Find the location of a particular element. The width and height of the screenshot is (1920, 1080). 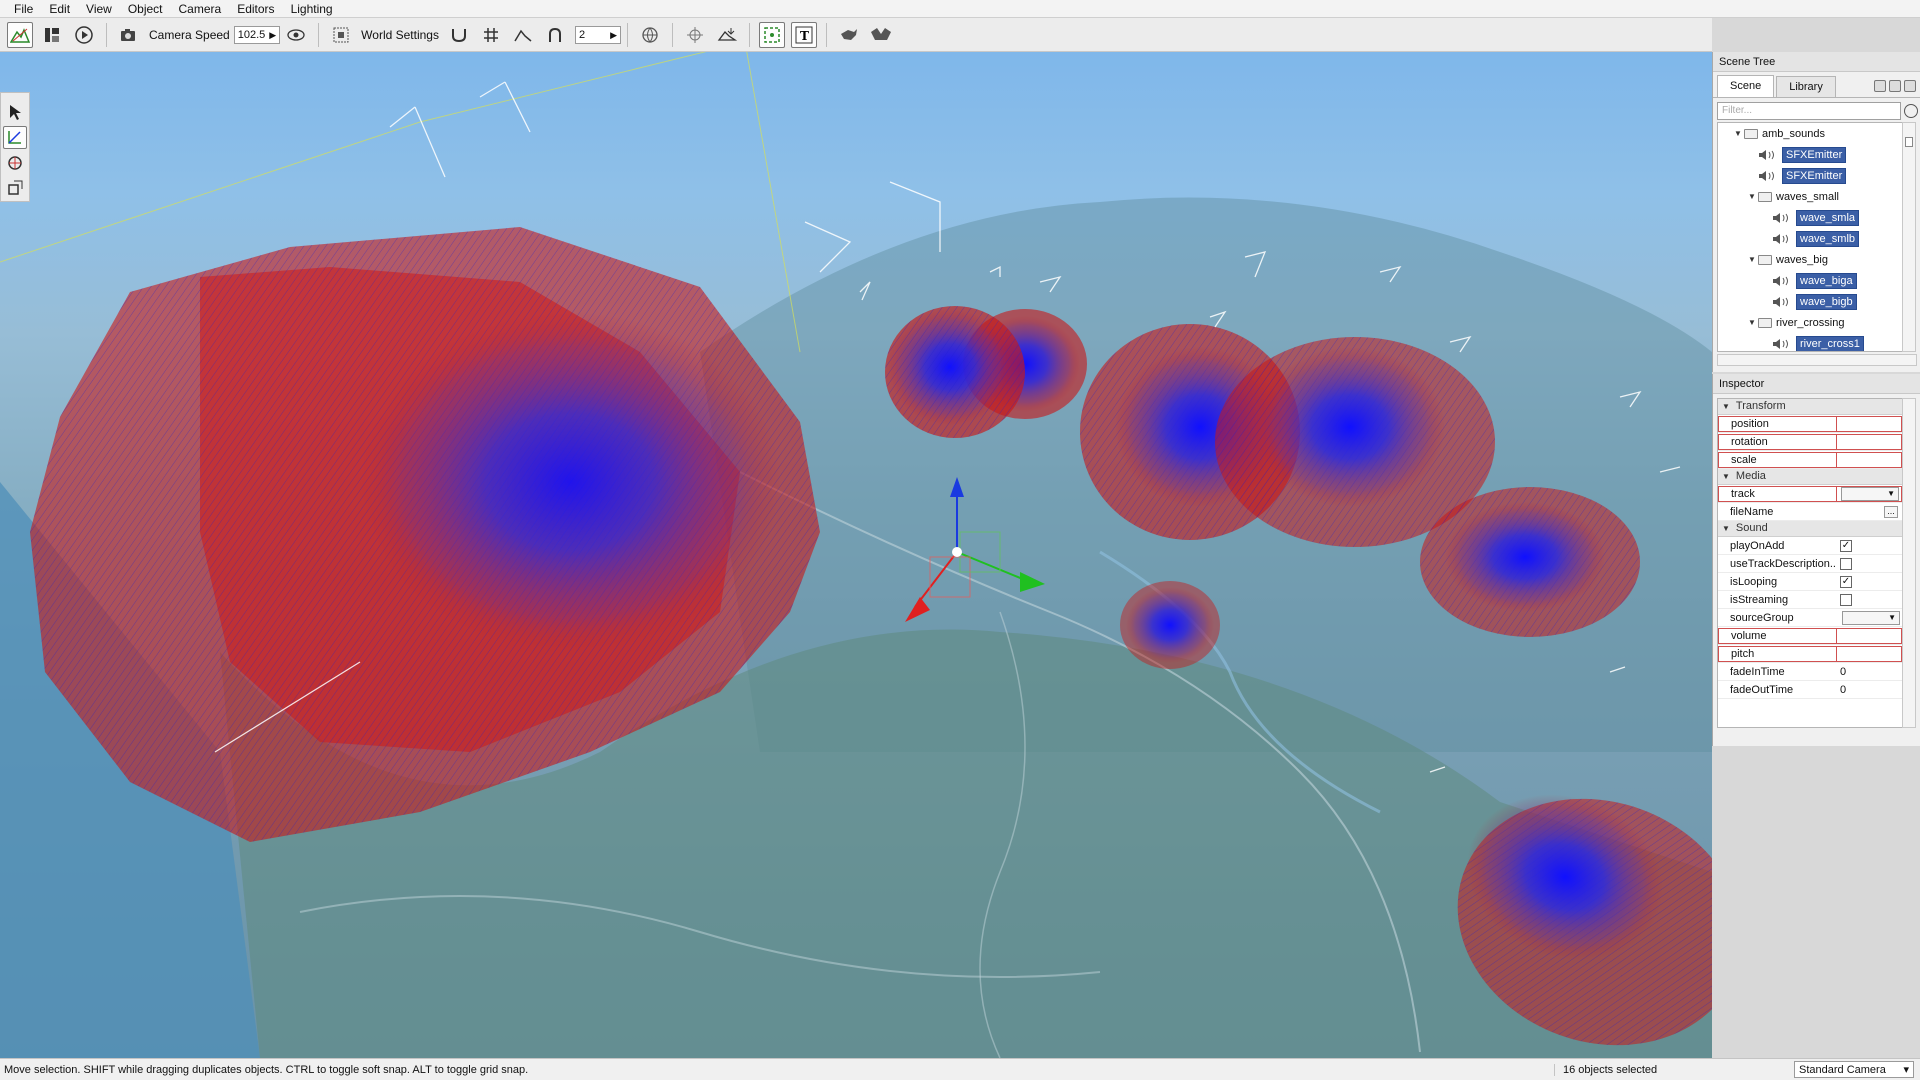

world-settings-label: World Settings is located at coordinates (400, 35).